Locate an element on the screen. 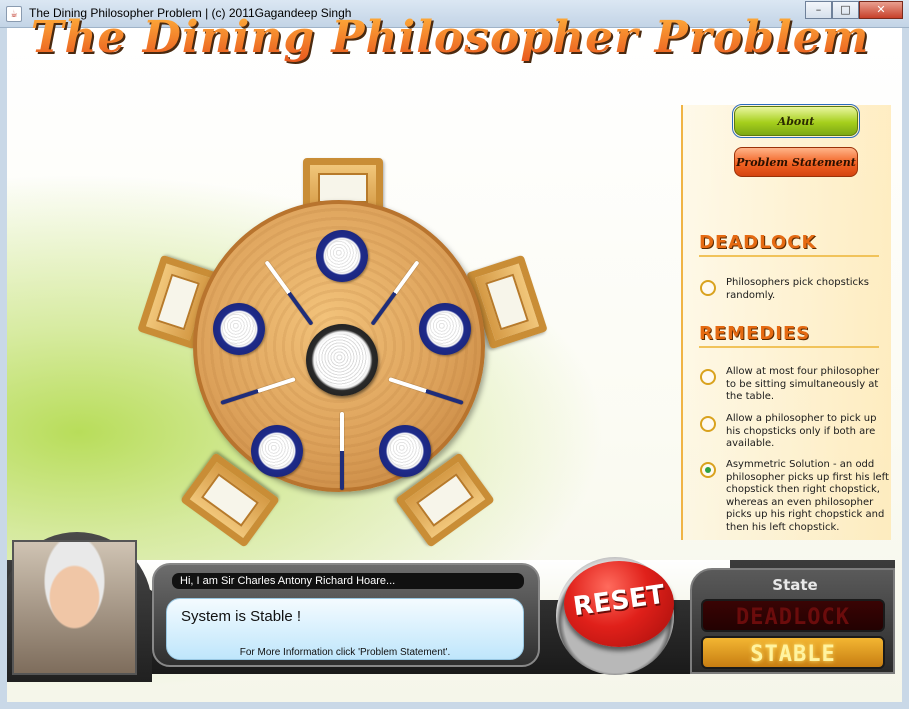  option-label: Philosophers pick chopsticks randomly. is located at coordinates (798, 289).